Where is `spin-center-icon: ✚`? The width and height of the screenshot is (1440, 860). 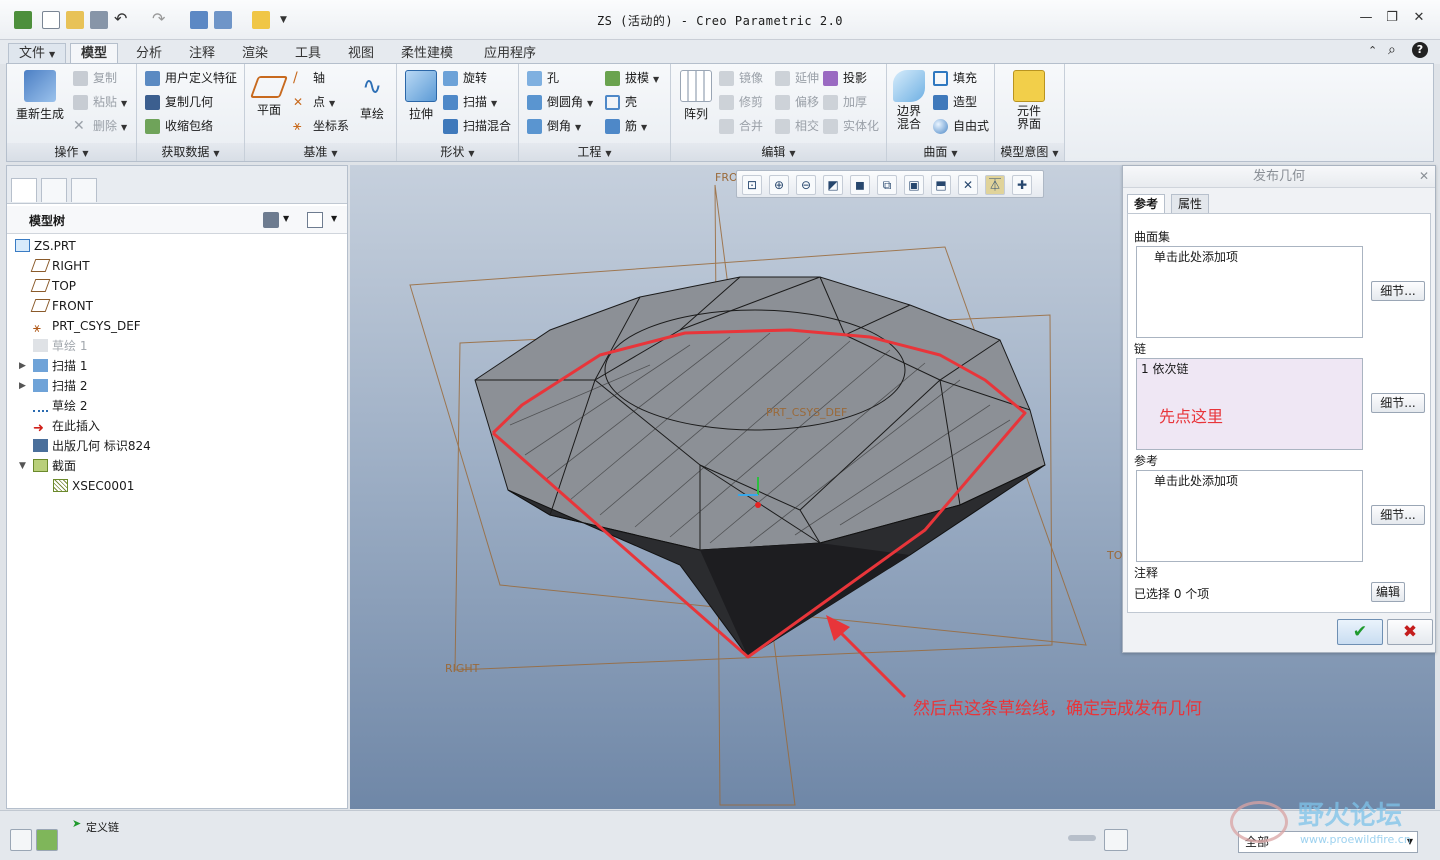 spin-center-icon: ✚ is located at coordinates (1022, 185).